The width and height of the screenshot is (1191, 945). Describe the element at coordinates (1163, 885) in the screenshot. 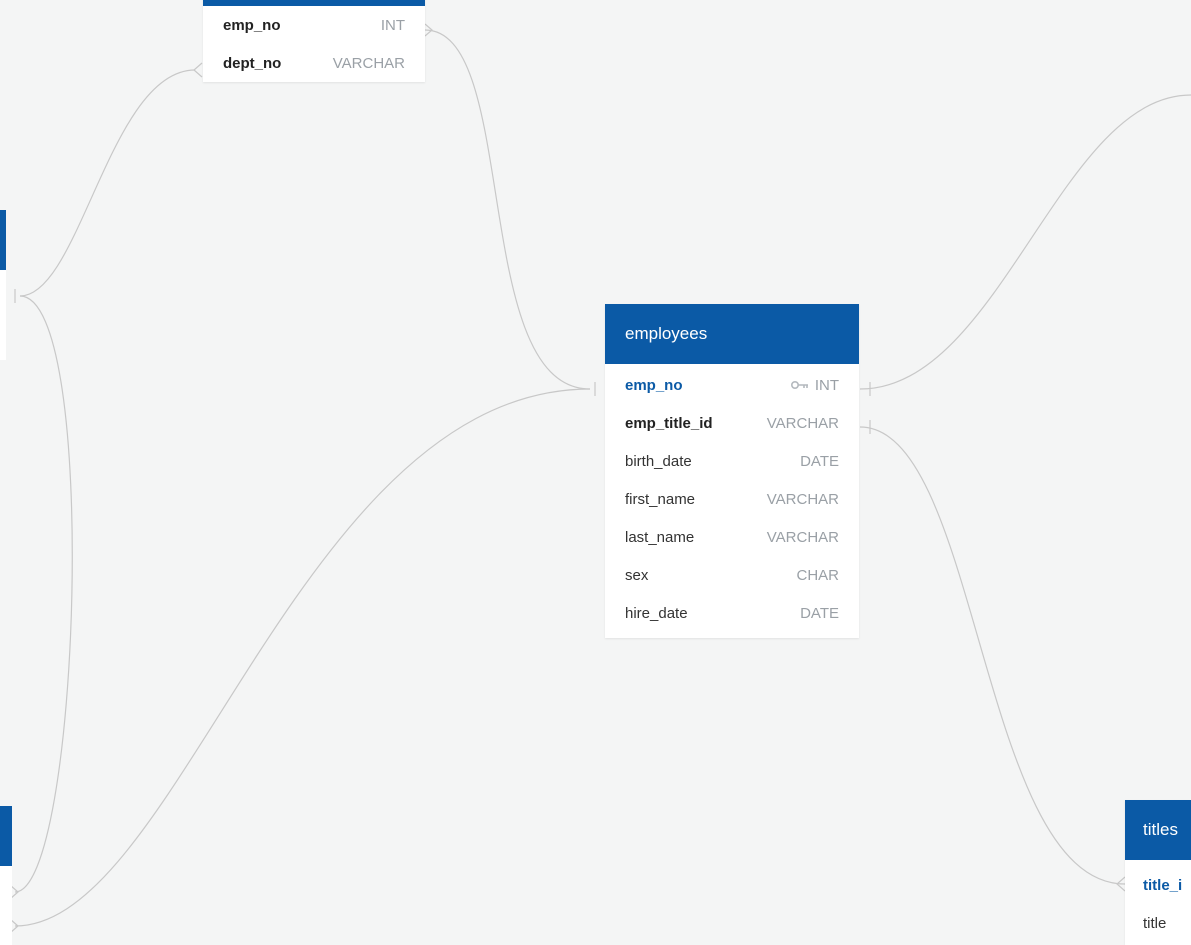

I see `column-name: title_i` at that location.